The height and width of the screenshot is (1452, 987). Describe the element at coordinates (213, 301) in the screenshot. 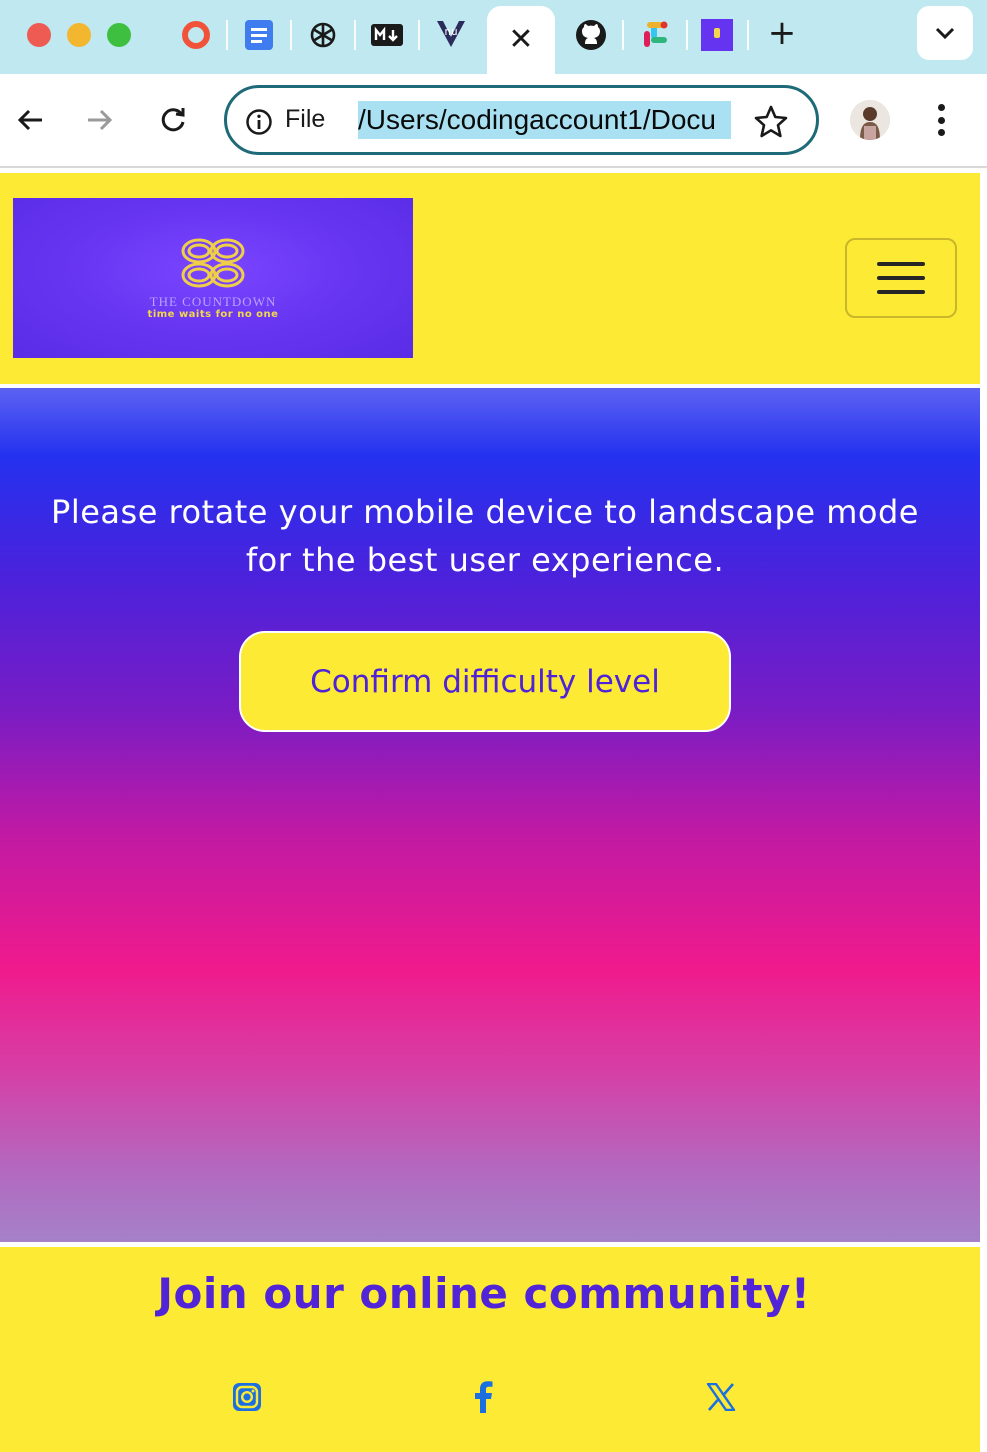

I see `logo-name: THE COUNTDOWN` at that location.